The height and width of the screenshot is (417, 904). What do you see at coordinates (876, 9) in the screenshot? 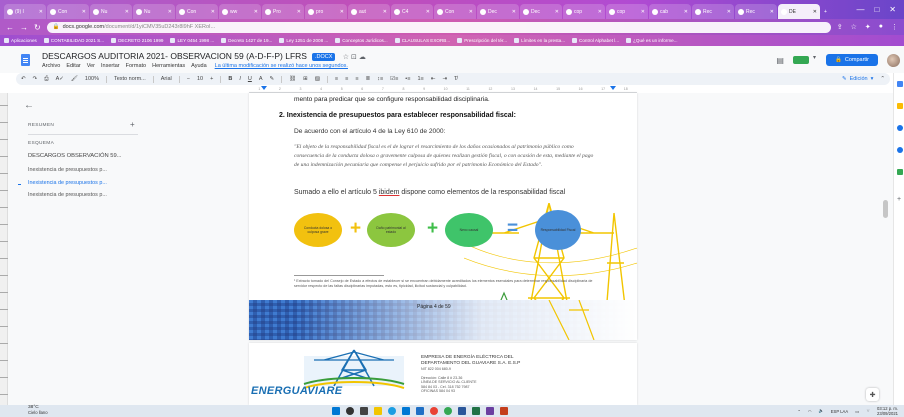
I see `maximize-icon: □` at bounding box center [876, 9].